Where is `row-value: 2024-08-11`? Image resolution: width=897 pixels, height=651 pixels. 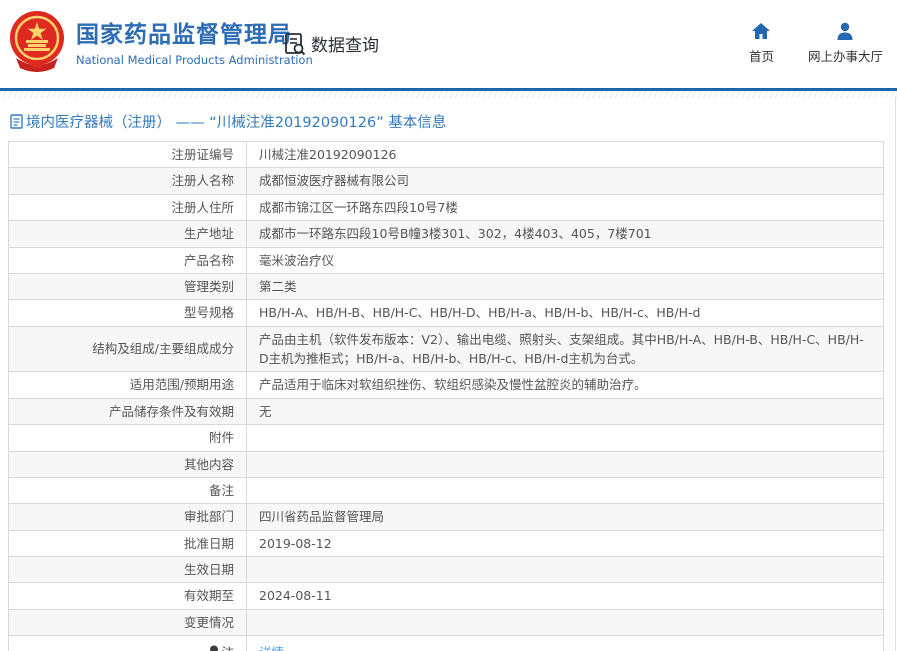 row-value: 2024-08-11 is located at coordinates (565, 596).